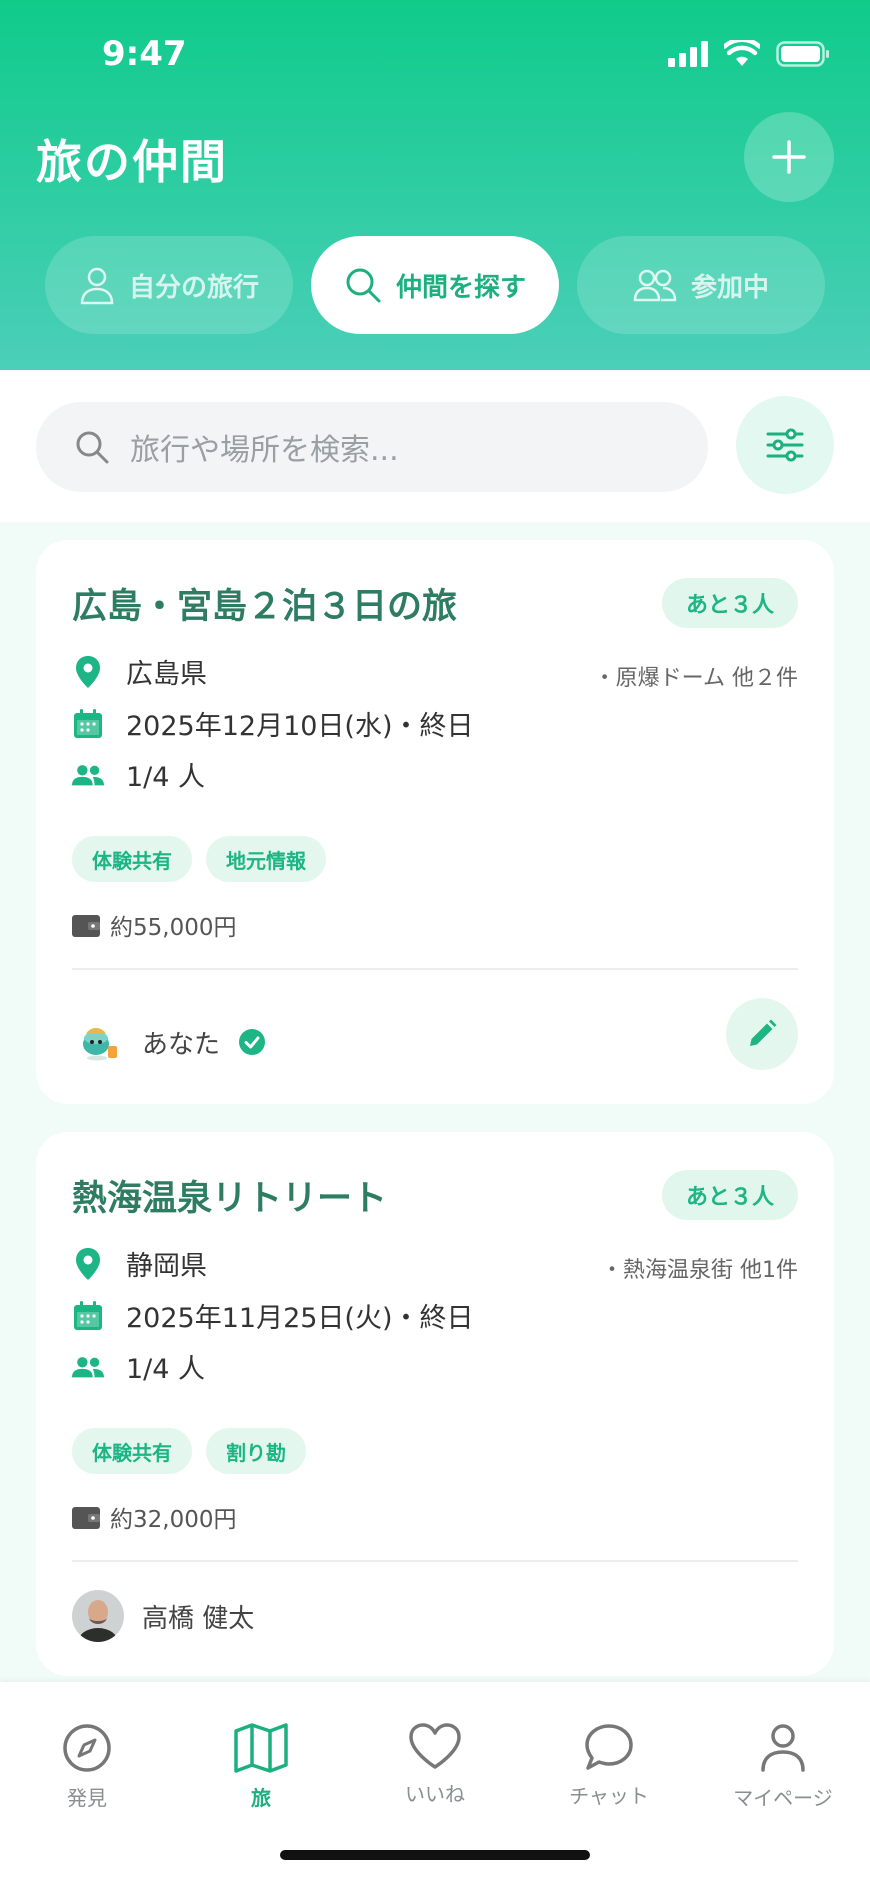  Describe the element at coordinates (230, 1199) in the screenshot. I see `trip-title: 熱海温泉リトリート` at that location.